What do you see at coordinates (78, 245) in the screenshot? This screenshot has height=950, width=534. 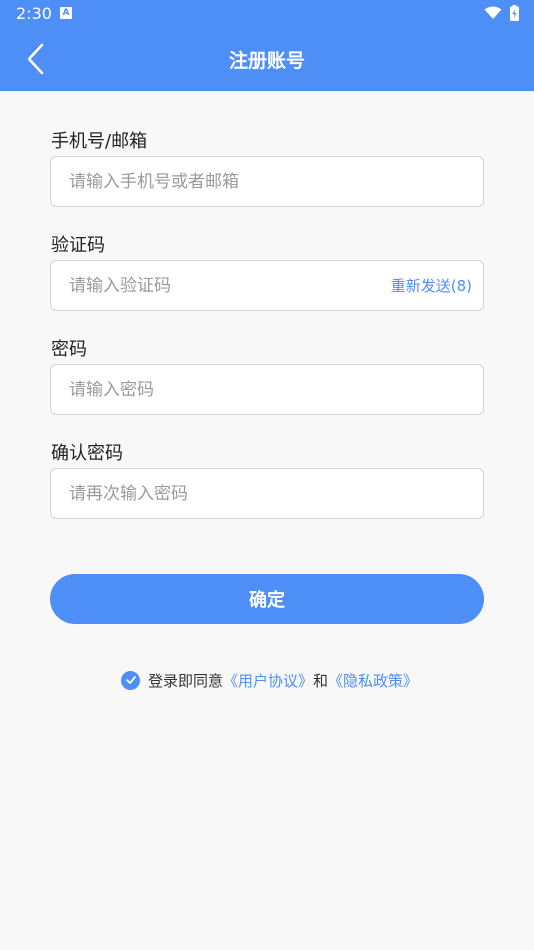 I see `code-label: 验证码` at bounding box center [78, 245].